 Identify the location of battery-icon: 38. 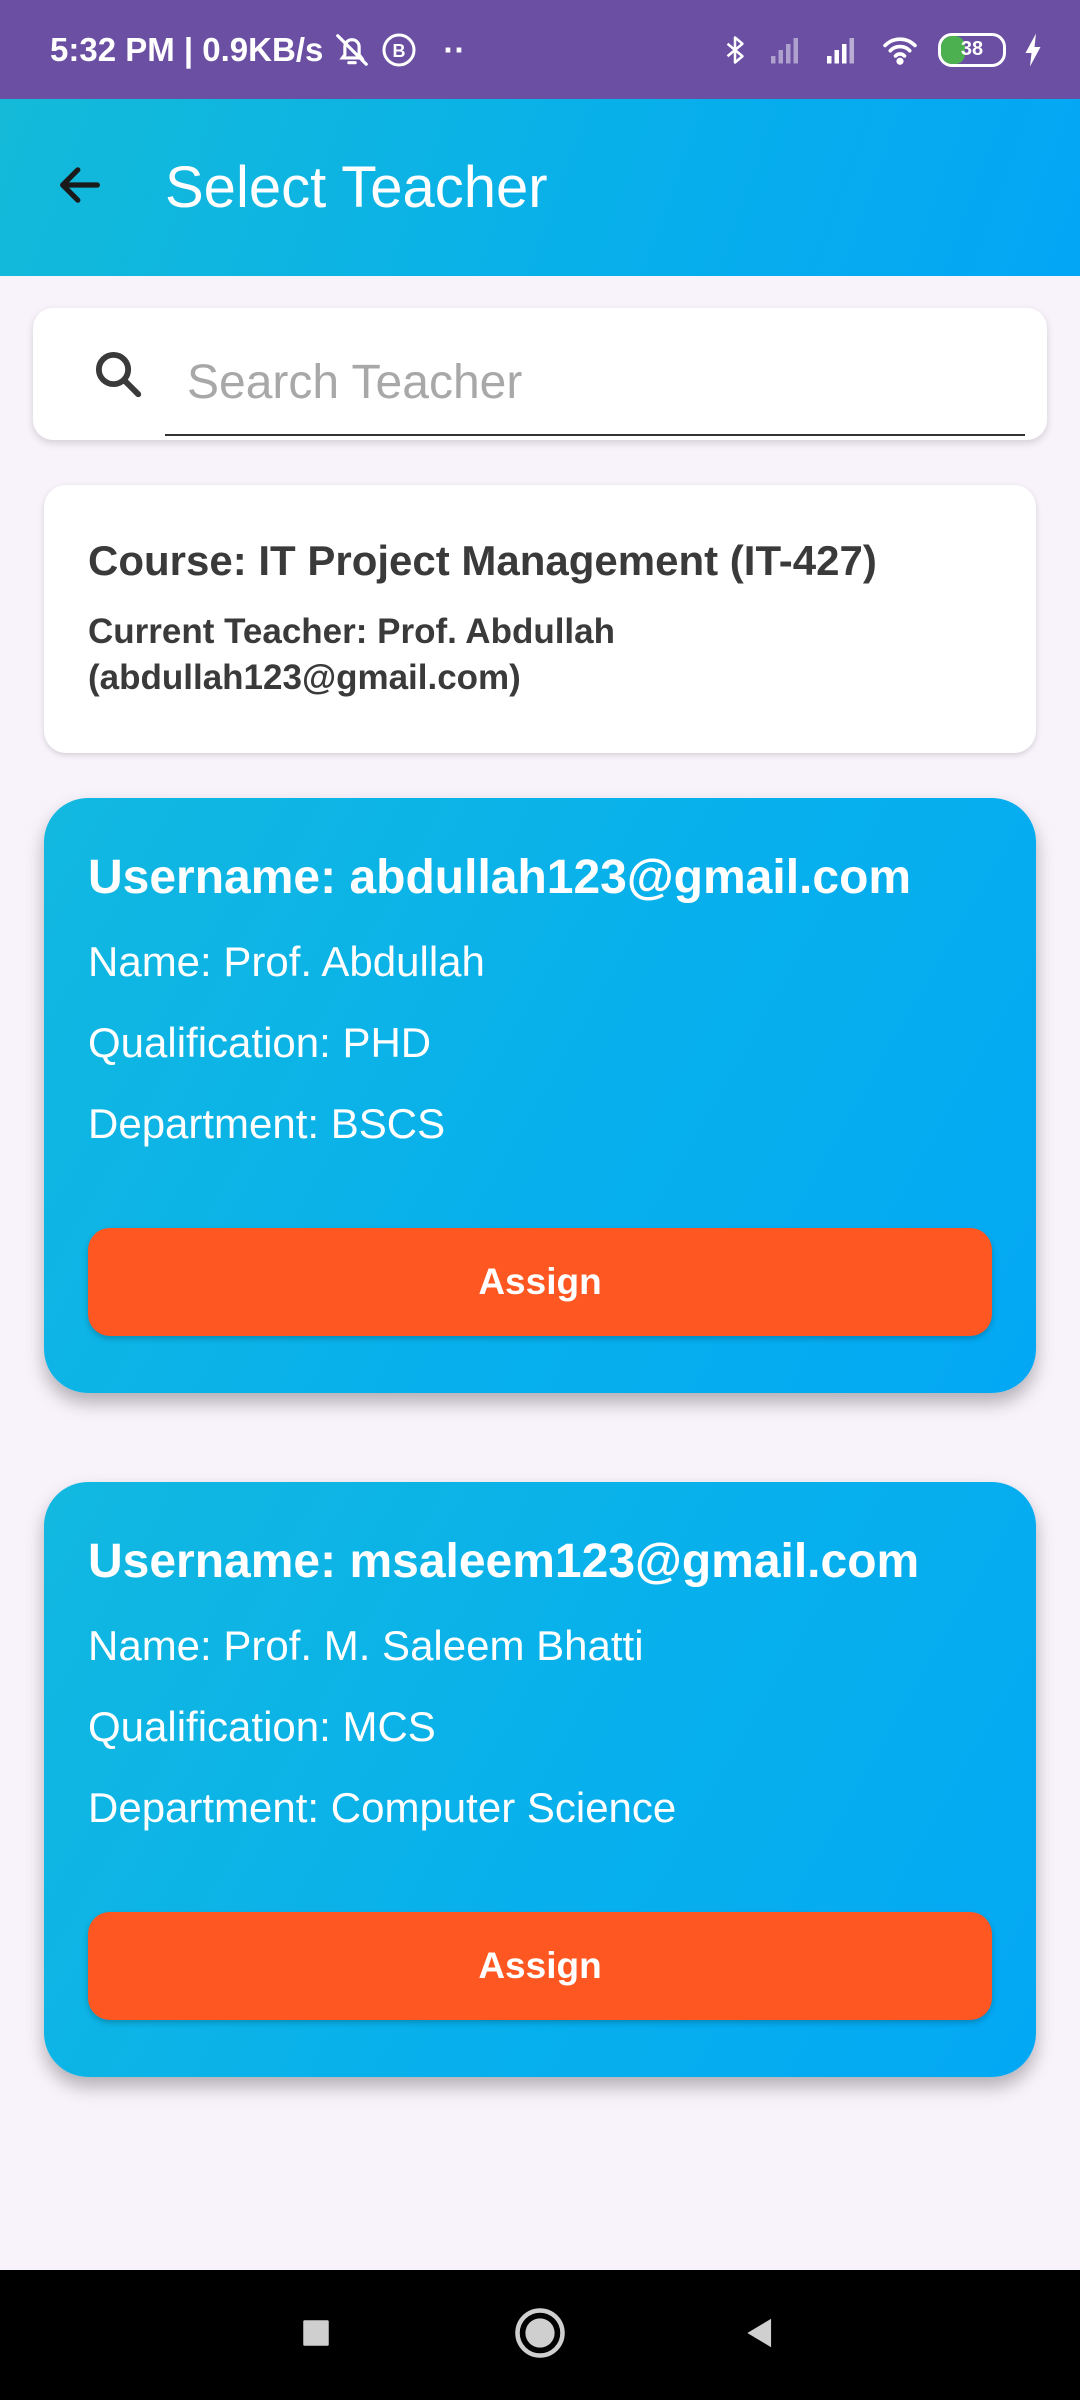
(972, 49).